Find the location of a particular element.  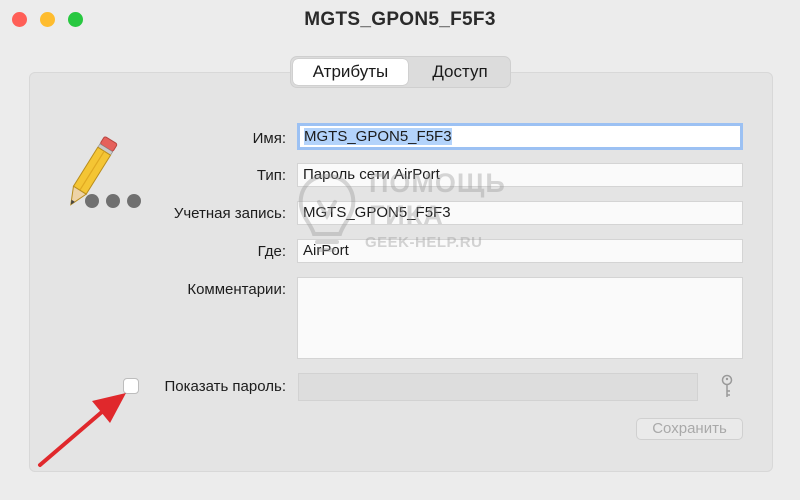

key-icon is located at coordinates (727, 387).